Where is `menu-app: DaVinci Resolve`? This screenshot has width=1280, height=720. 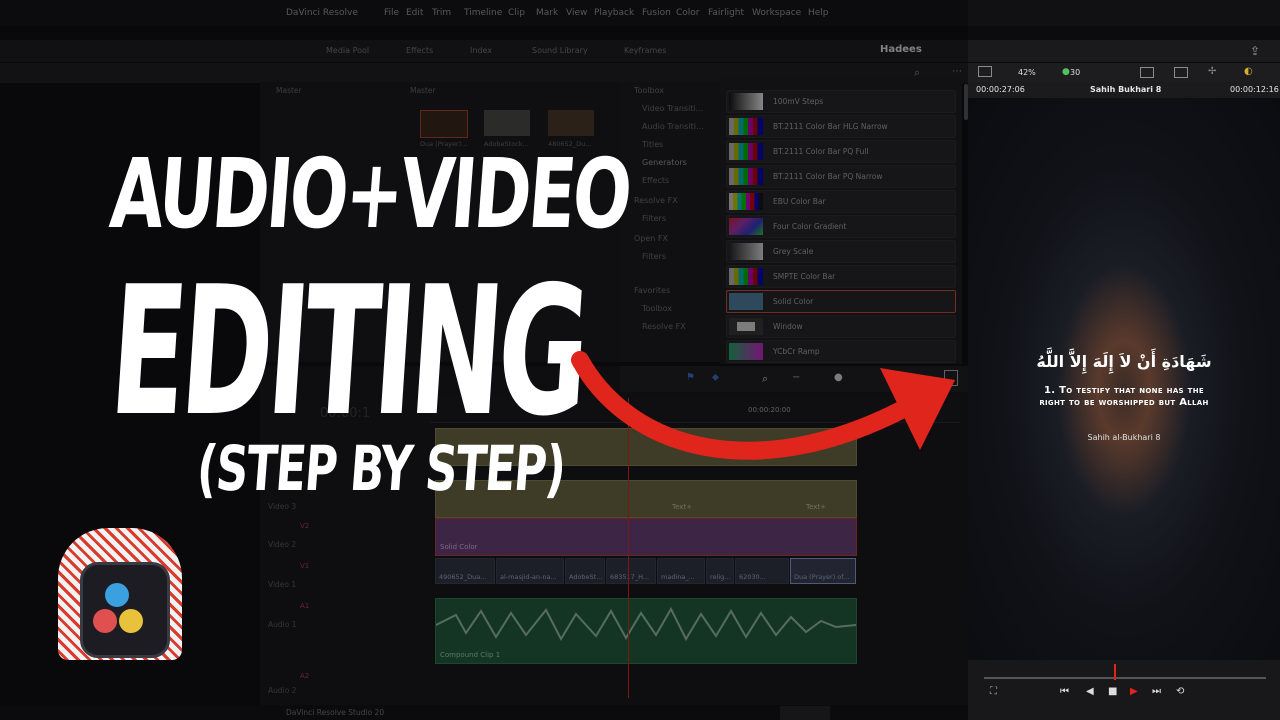
menu-app: DaVinci Resolve is located at coordinates (322, 13).